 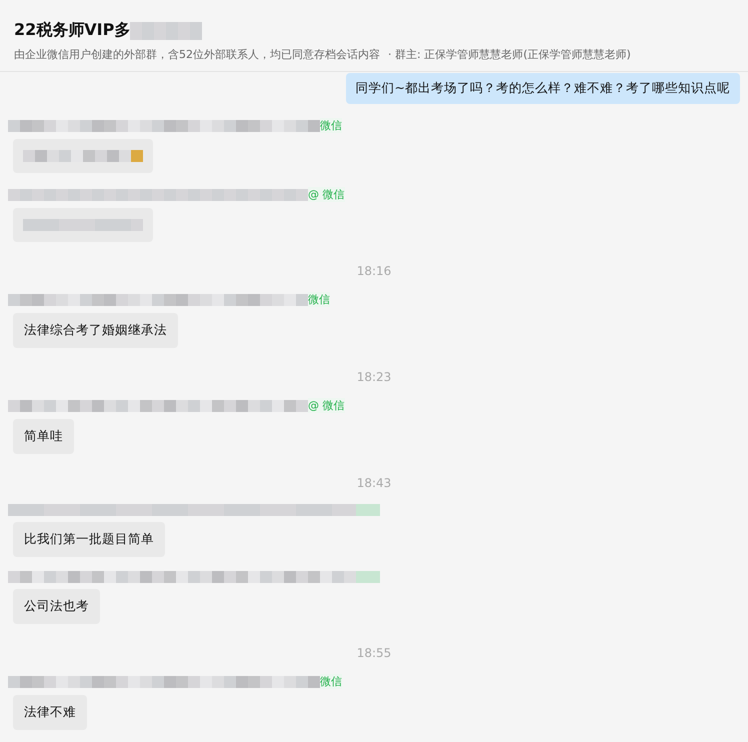 What do you see at coordinates (43, 436) in the screenshot?
I see `incoming-message: 简单哇` at bounding box center [43, 436].